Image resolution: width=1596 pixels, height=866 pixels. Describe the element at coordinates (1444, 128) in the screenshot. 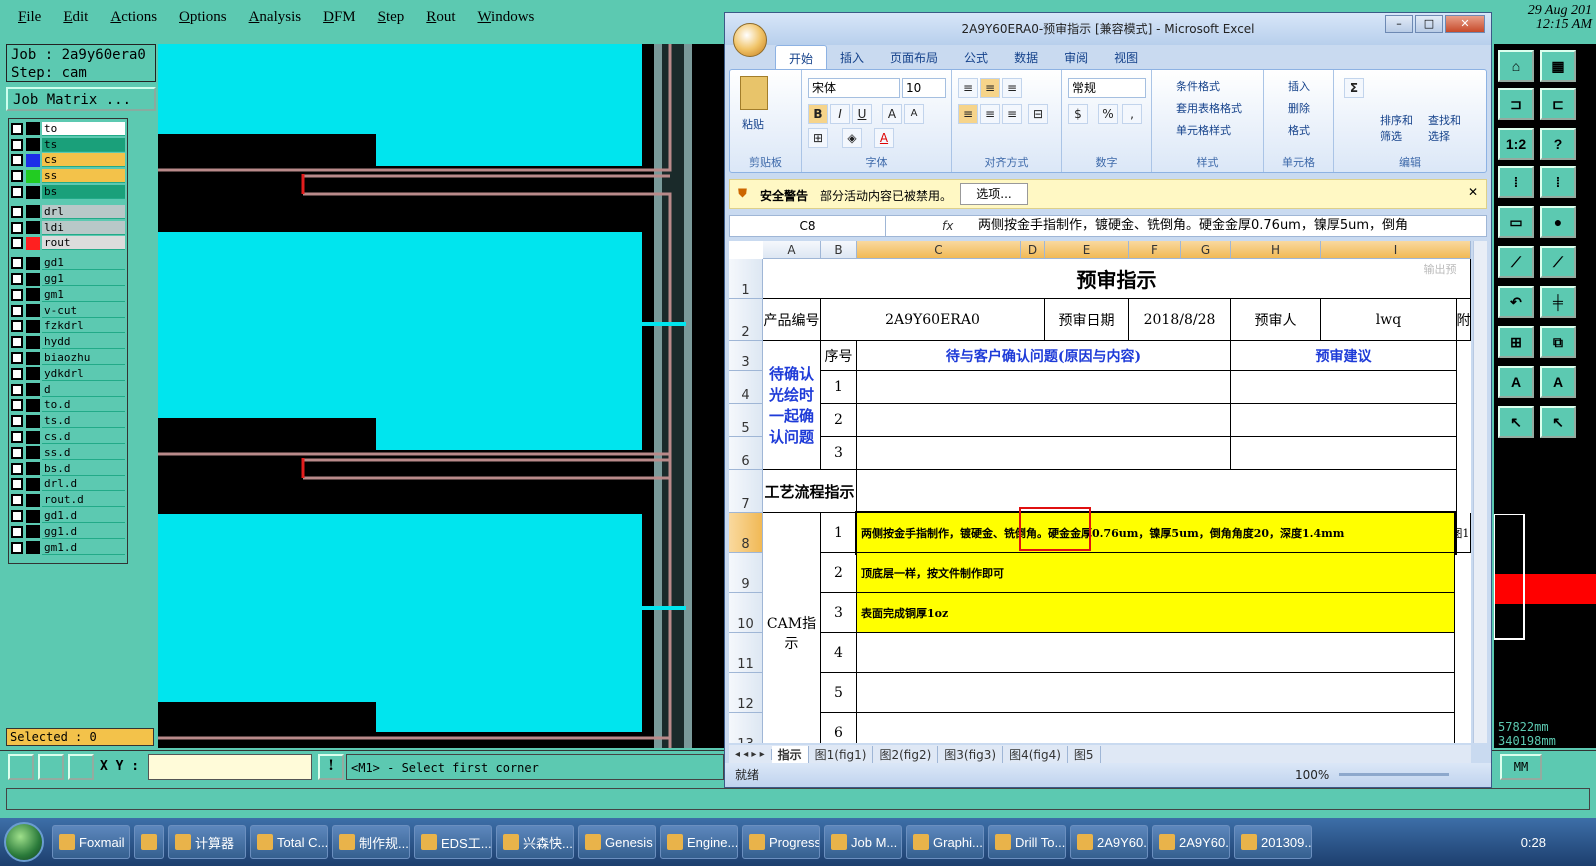

I see `find-select-button: 查找和 选择` at that location.